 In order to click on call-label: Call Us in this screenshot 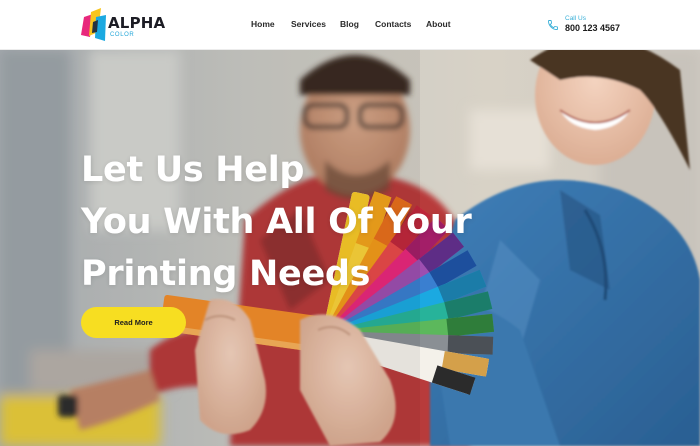, I will do `click(575, 18)`.